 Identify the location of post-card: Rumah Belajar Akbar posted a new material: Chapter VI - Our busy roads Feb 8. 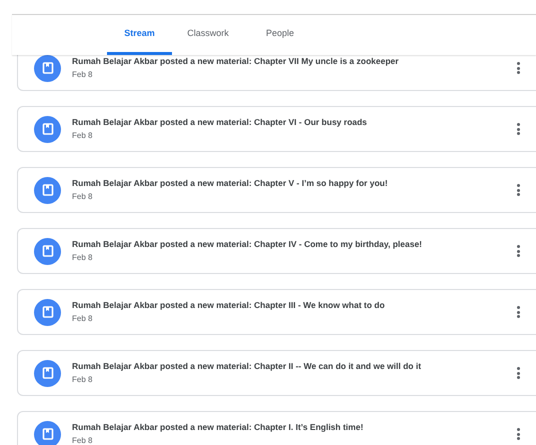
(276, 129).